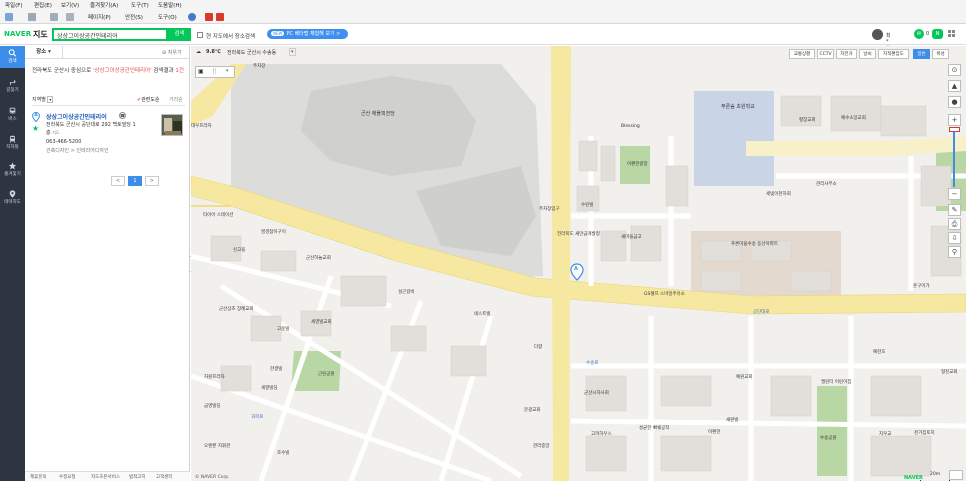  Describe the element at coordinates (482, 314) in the screenshot. I see `map-label: 네스트빌` at that location.